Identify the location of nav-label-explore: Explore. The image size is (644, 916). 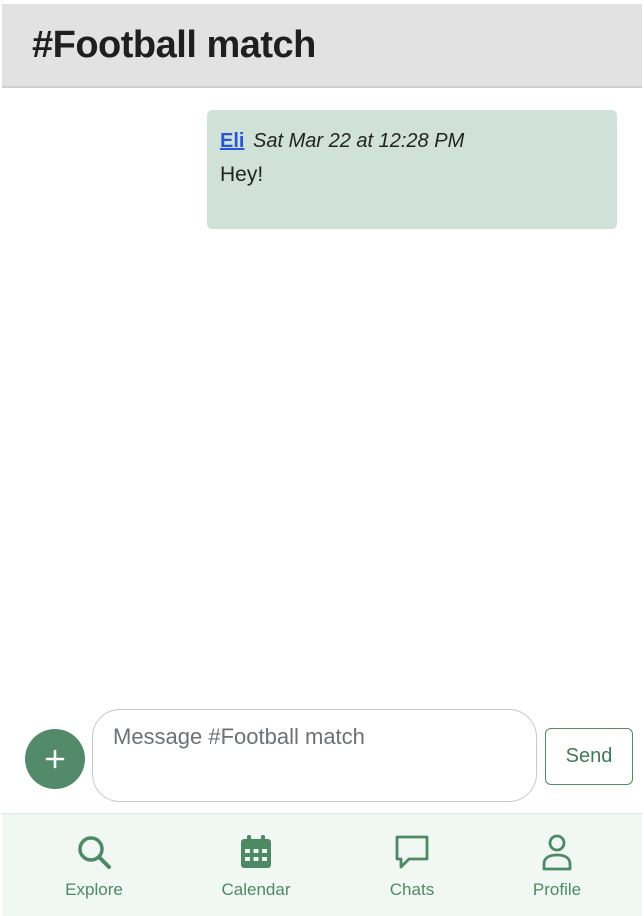
(94, 889).